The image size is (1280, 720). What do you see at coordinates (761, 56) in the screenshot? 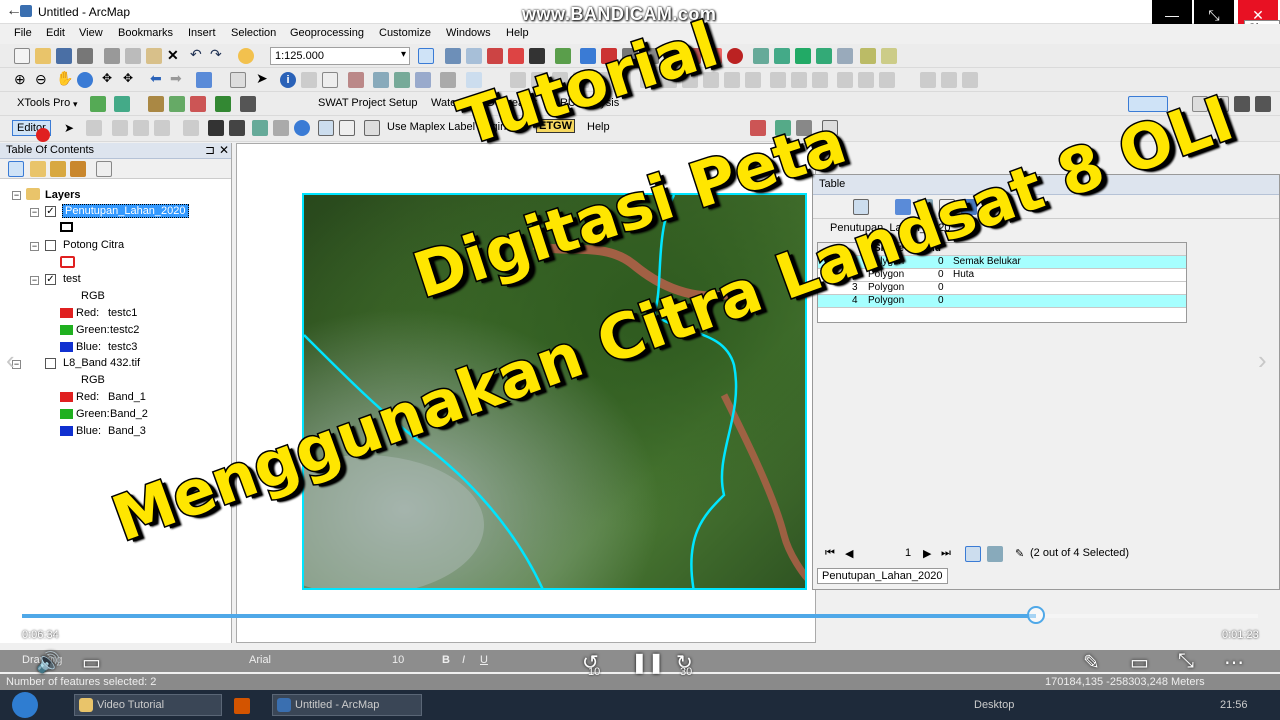
I see `topology-icon-a` at bounding box center [761, 56].